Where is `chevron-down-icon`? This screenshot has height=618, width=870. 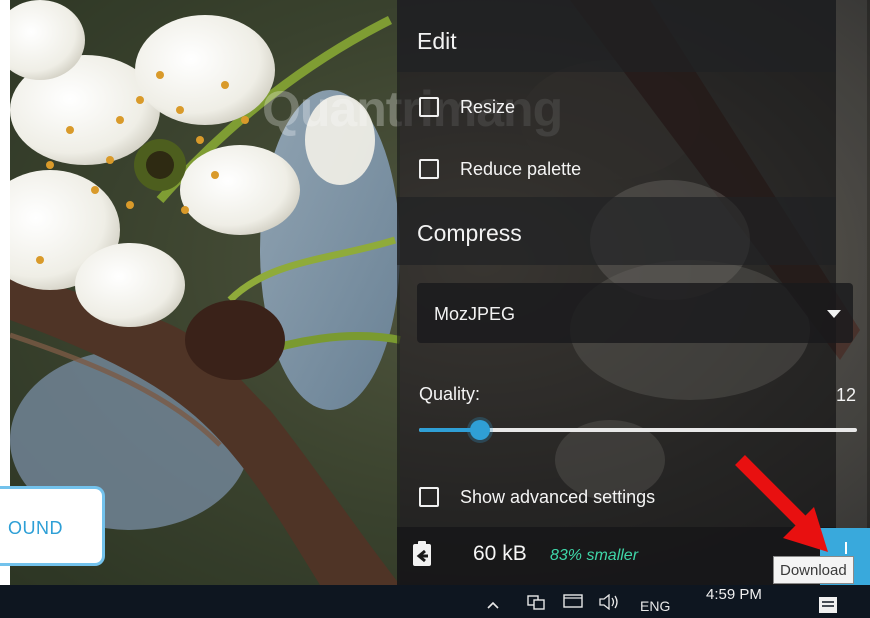 chevron-down-icon is located at coordinates (834, 314).